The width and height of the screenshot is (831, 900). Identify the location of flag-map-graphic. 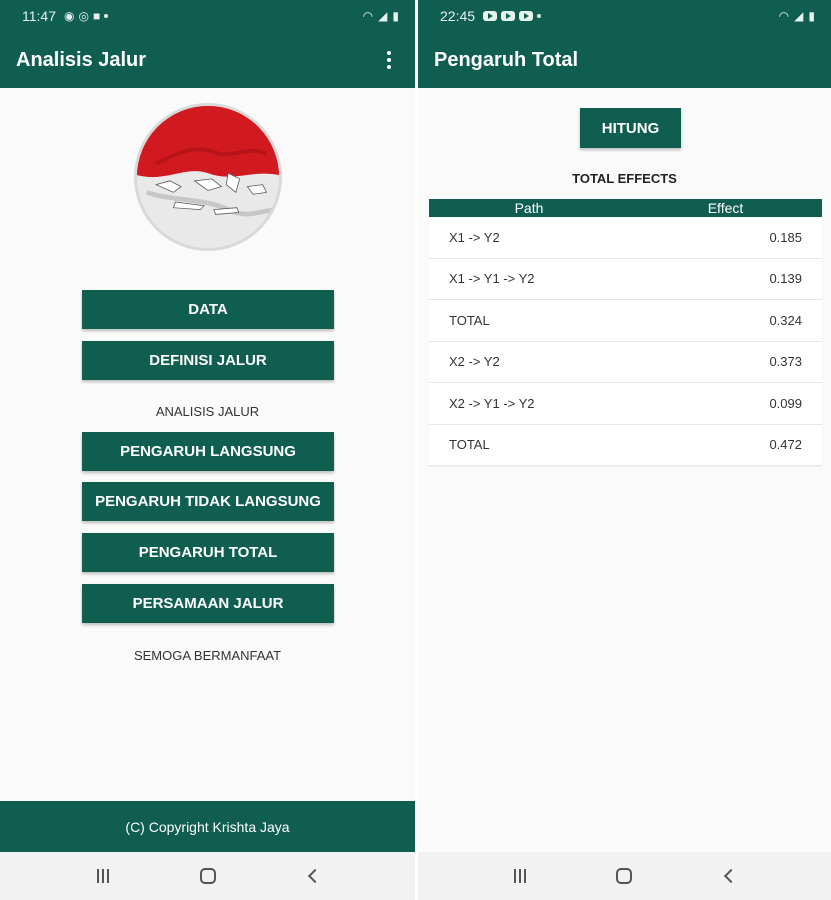
(208, 177).